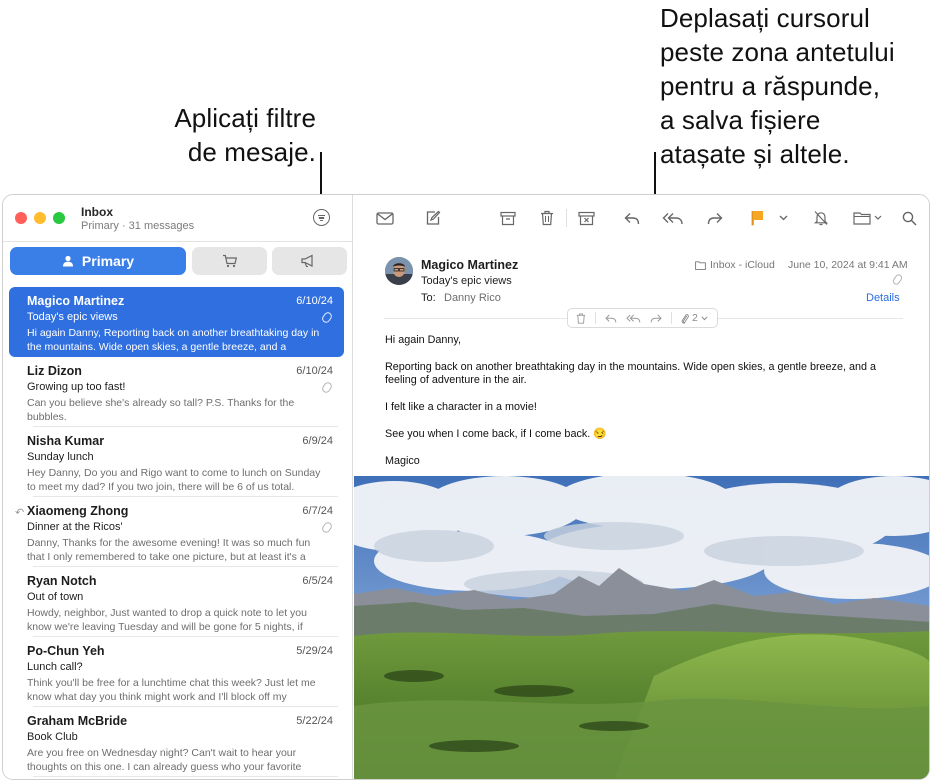 Image resolution: width=931 pixels, height=782 pixels. Describe the element at coordinates (566, 218) in the screenshot. I see `toolbar-divider` at that location.